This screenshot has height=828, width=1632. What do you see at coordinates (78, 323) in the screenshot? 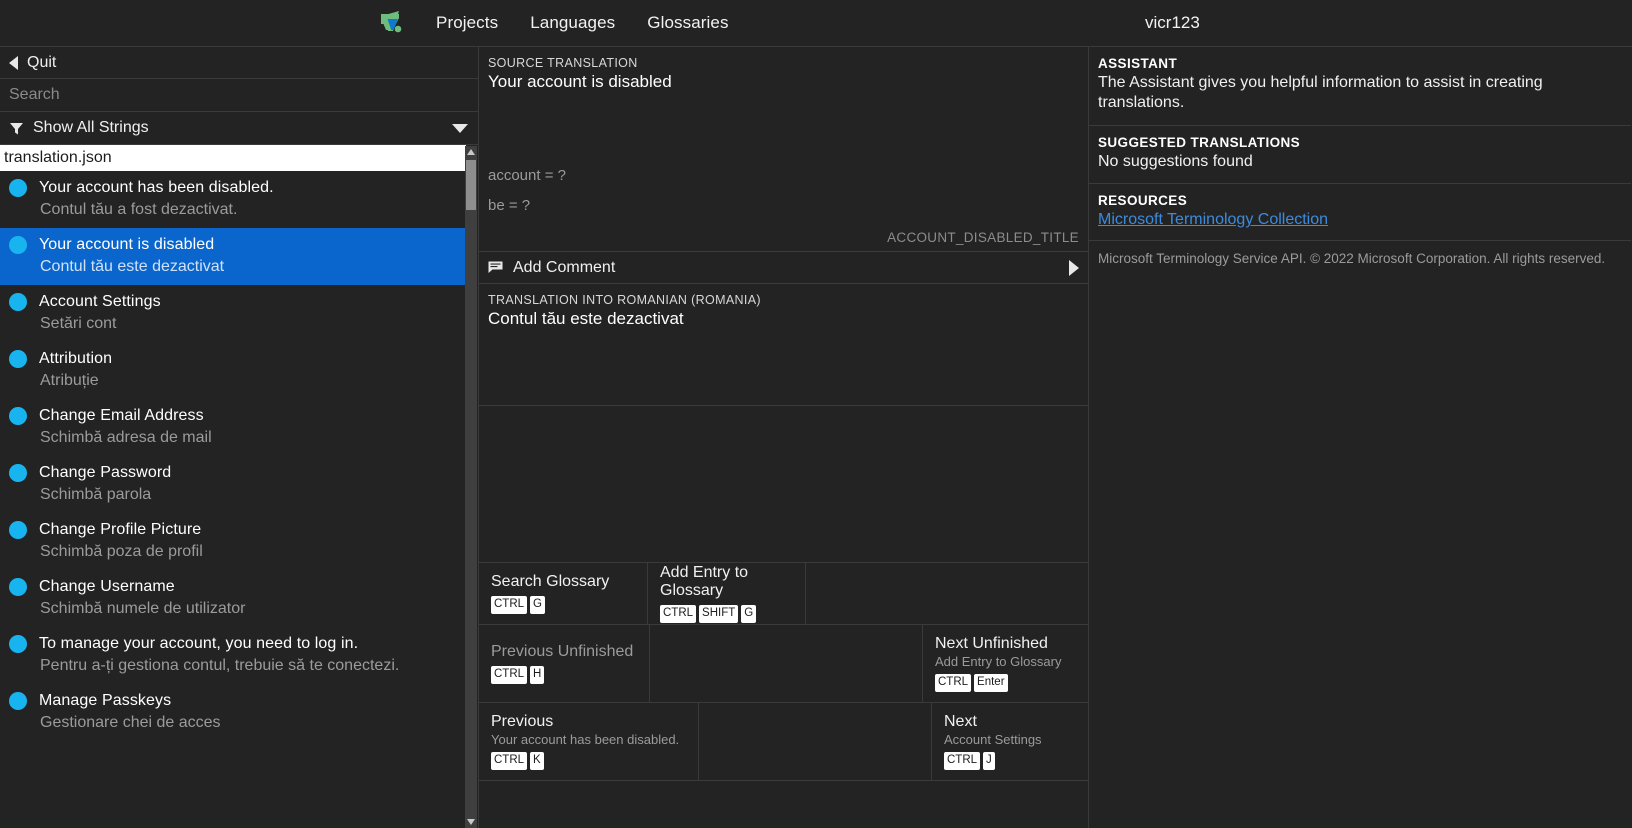
I see `string-target: Setări cont` at bounding box center [78, 323].